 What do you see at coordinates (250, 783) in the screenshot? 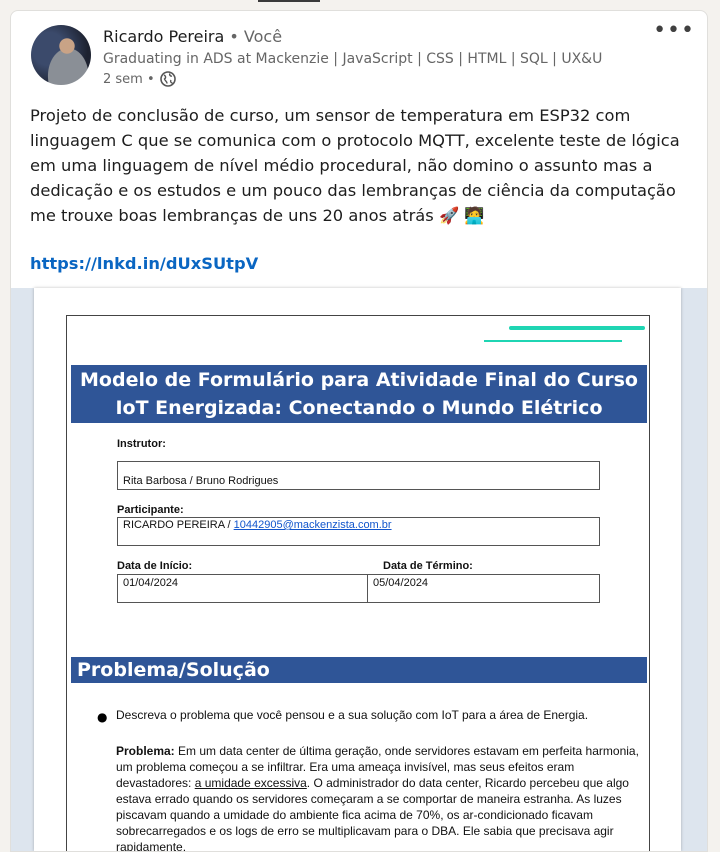
I see `problem-underlined: a umidade excessiva` at bounding box center [250, 783].